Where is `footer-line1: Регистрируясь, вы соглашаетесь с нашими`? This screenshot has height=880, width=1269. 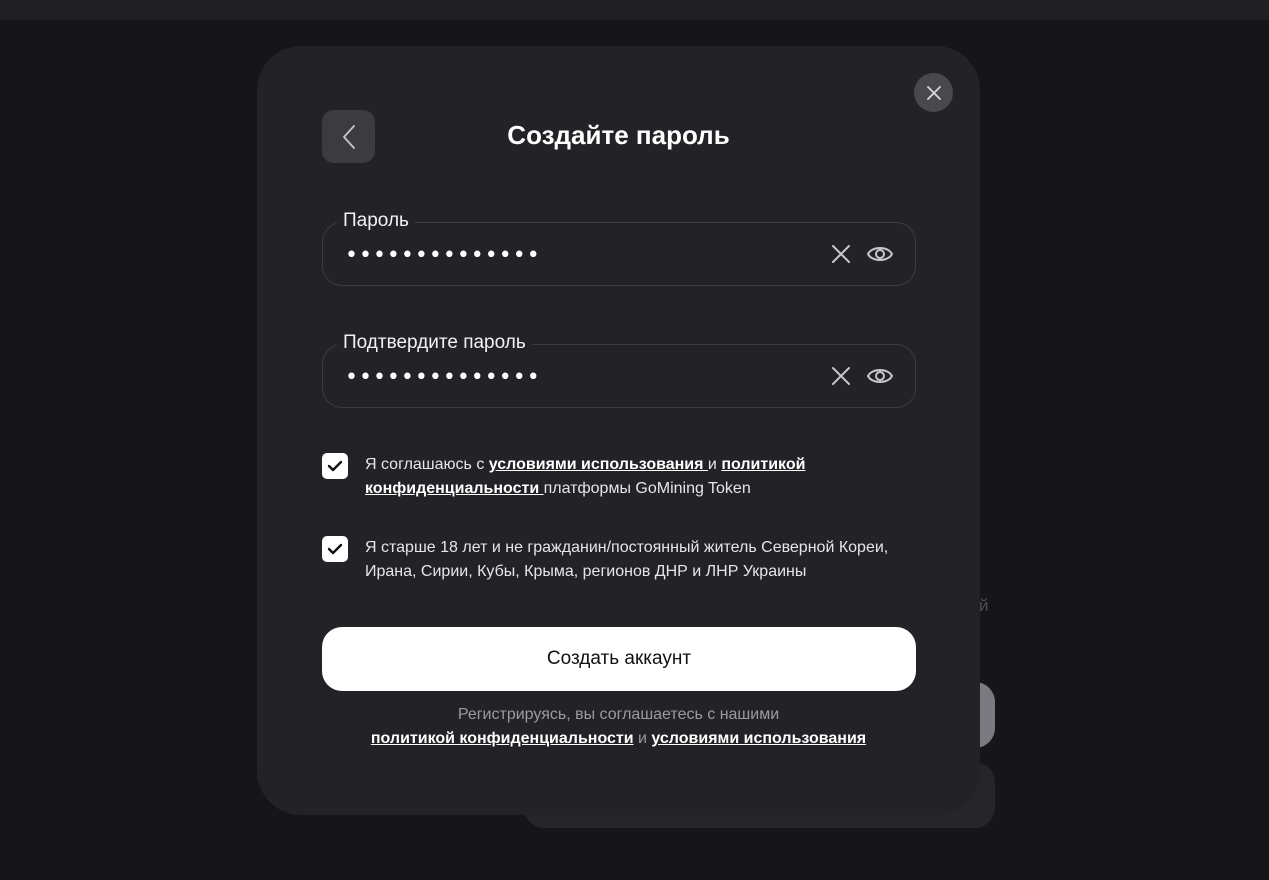
footer-line1: Регистрируясь, вы соглашаетесь с нашими is located at coordinates (618, 714).